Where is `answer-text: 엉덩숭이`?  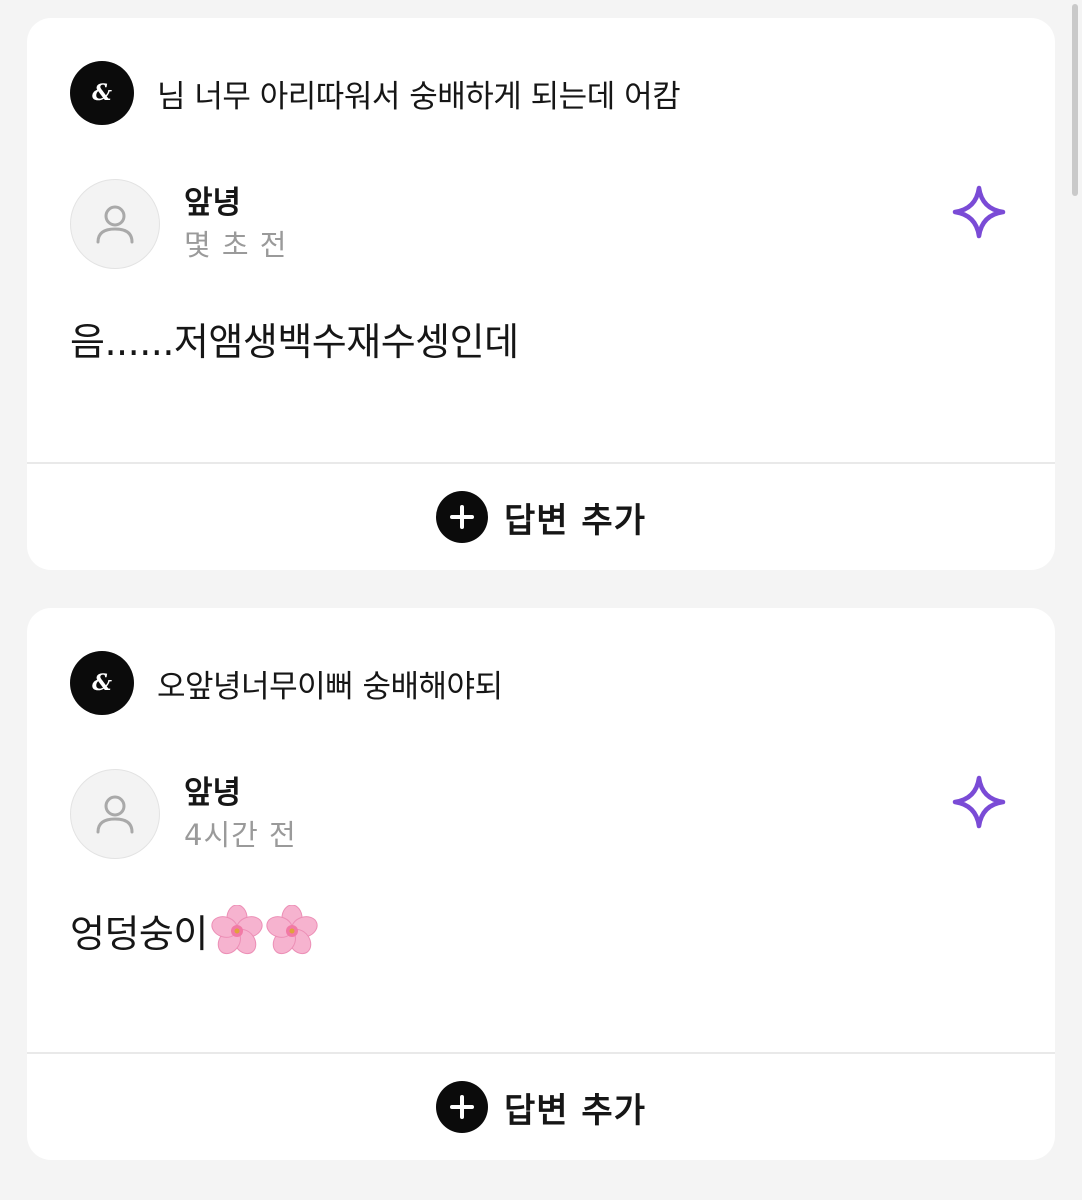
answer-text: 엉덩숭이 is located at coordinates (194, 933).